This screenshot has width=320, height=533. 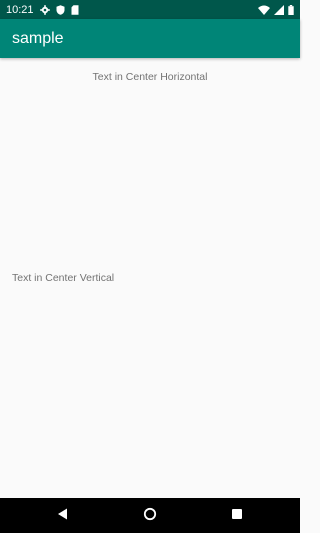 I want to click on navigation-bar, so click(x=150, y=515).